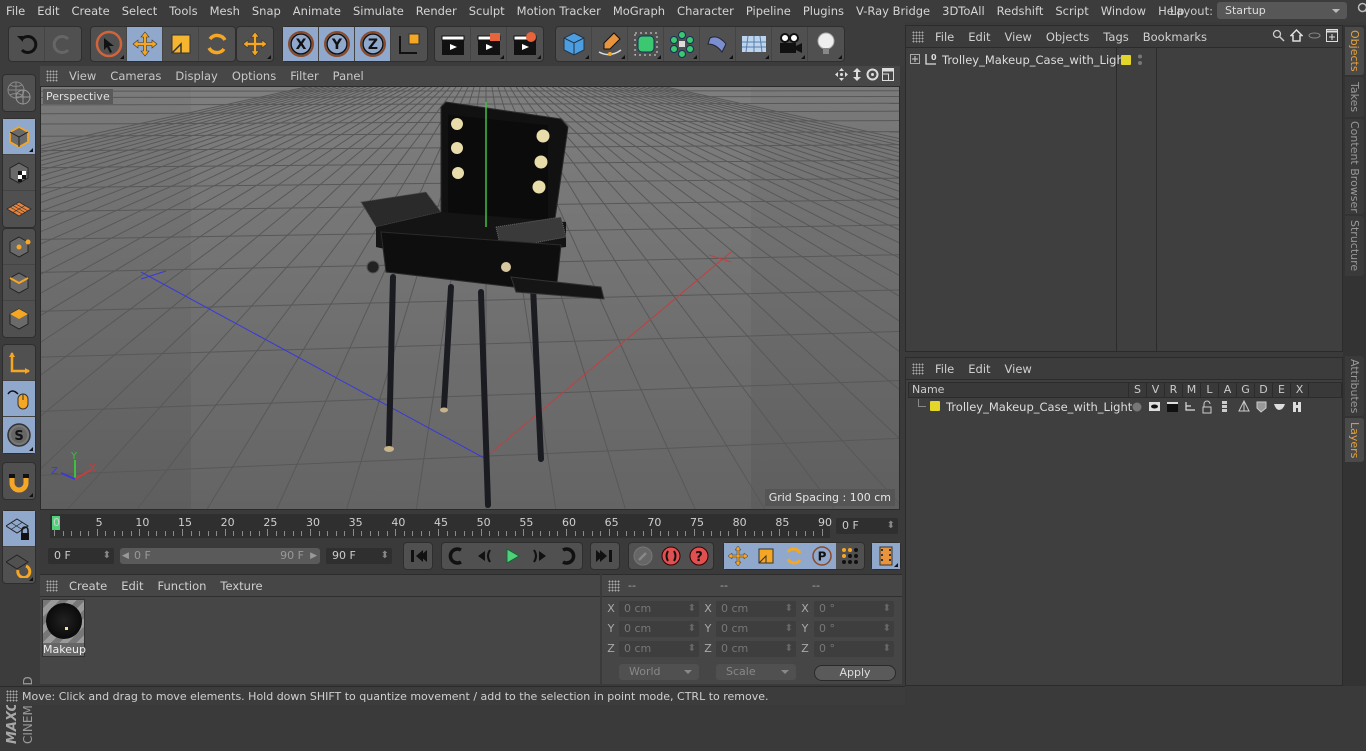 Image resolution: width=1366 pixels, height=751 pixels. Describe the element at coordinates (313, 556) in the screenshot. I see `range-right-arrow-icon: ▶` at that location.